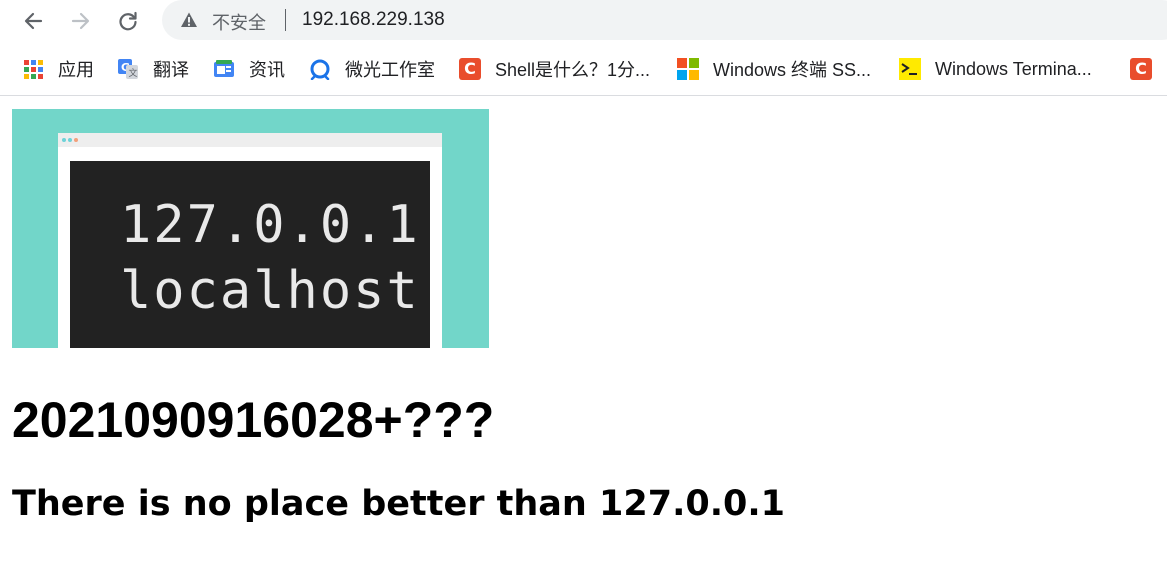  I want to click on bookmark-news: 资讯, so click(249, 69).